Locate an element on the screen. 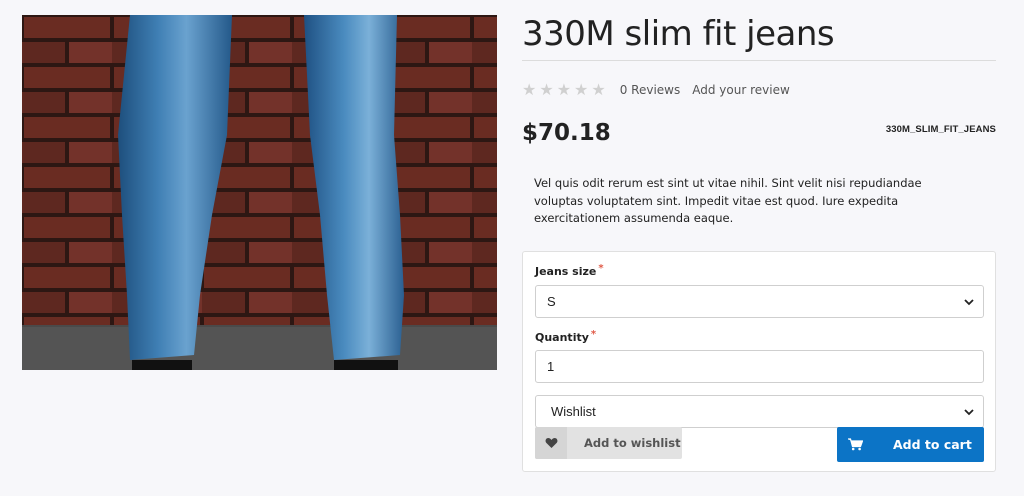 The height and width of the screenshot is (496, 1024). quantity-input: 1 is located at coordinates (759, 366).